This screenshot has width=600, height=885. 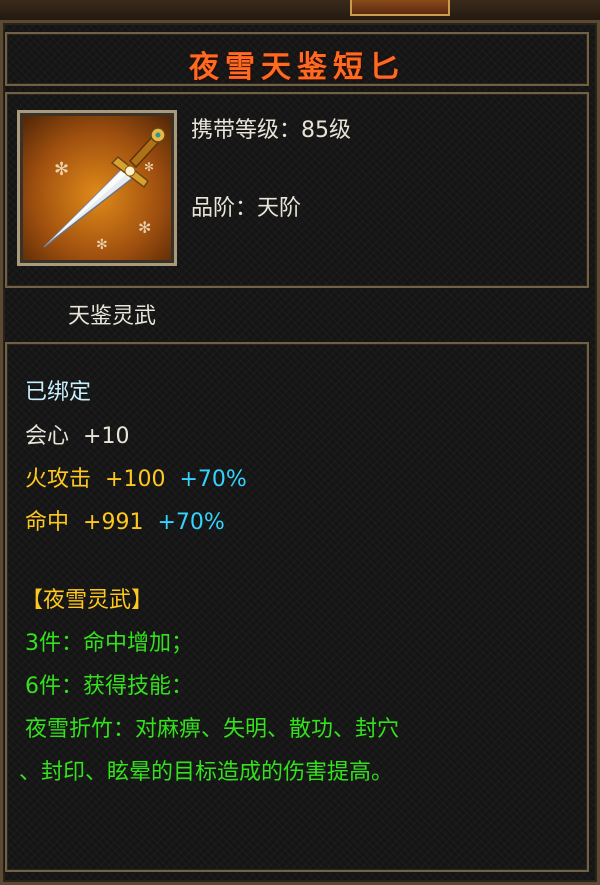 What do you see at coordinates (106, 436) in the screenshot?
I see `stat-value: +10` at bounding box center [106, 436].